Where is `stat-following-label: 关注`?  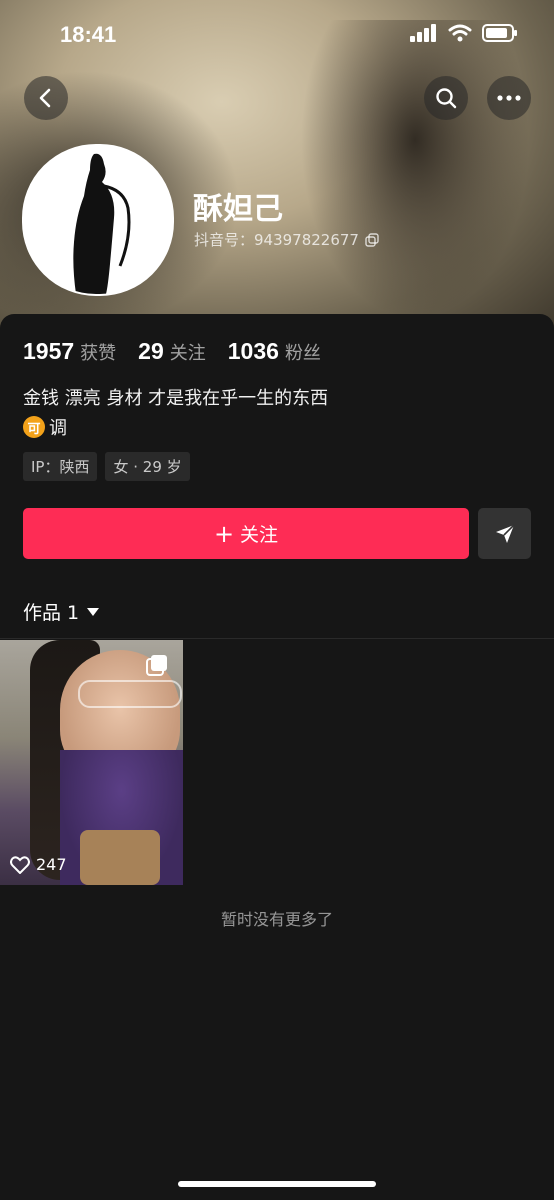 stat-following-label: 关注 is located at coordinates (187, 353).